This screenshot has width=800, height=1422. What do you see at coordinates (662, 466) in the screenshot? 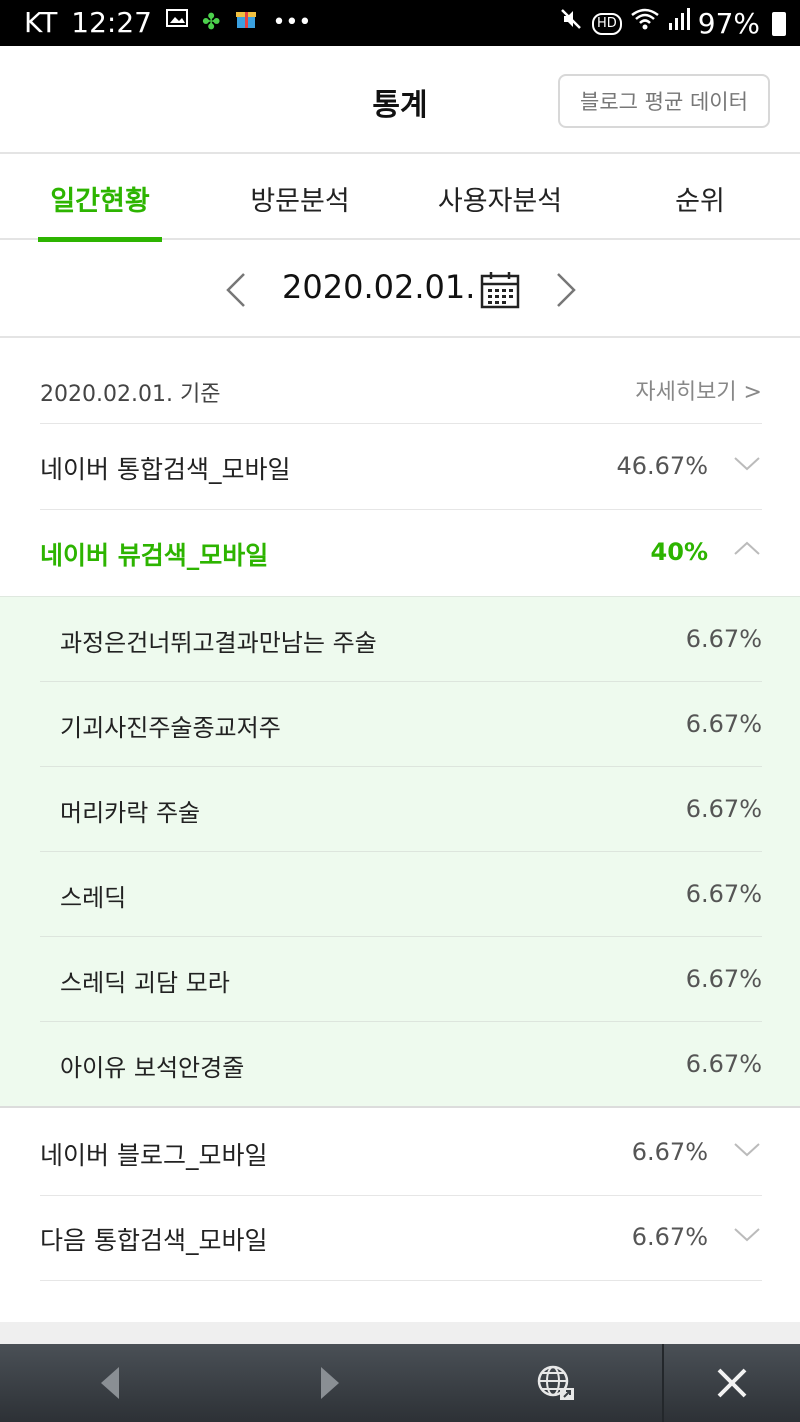
I see `source-percent: 46.67%` at bounding box center [662, 466].